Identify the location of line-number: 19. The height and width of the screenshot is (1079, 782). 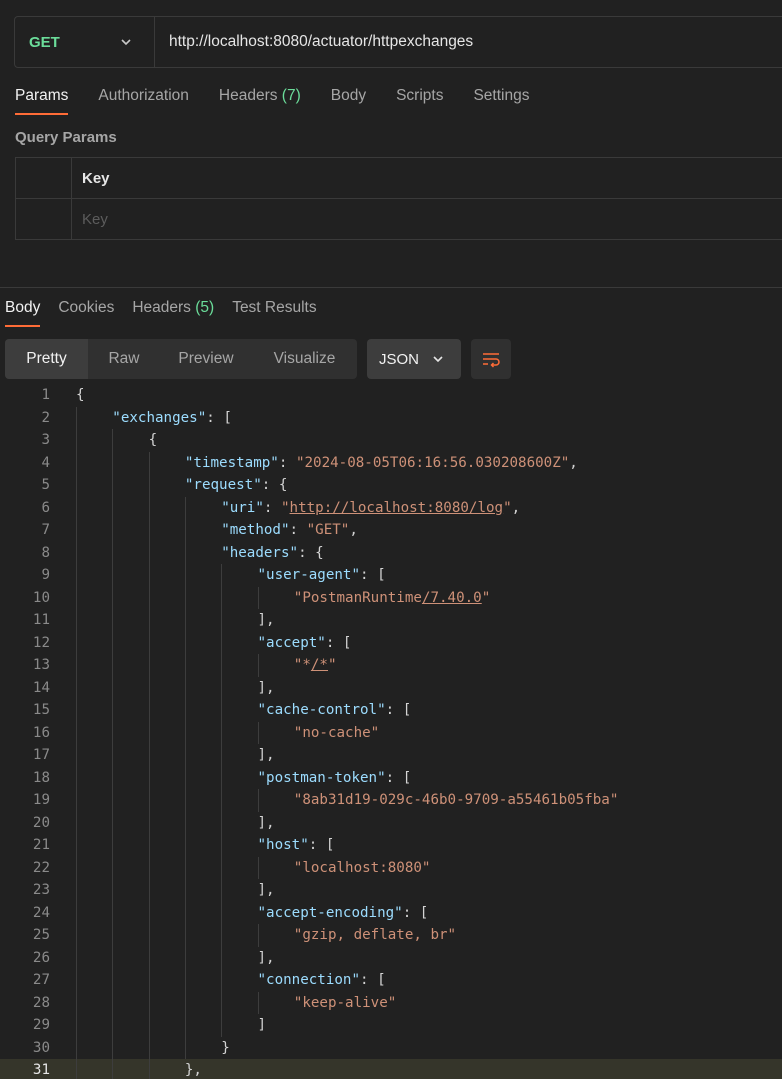
(41, 800).